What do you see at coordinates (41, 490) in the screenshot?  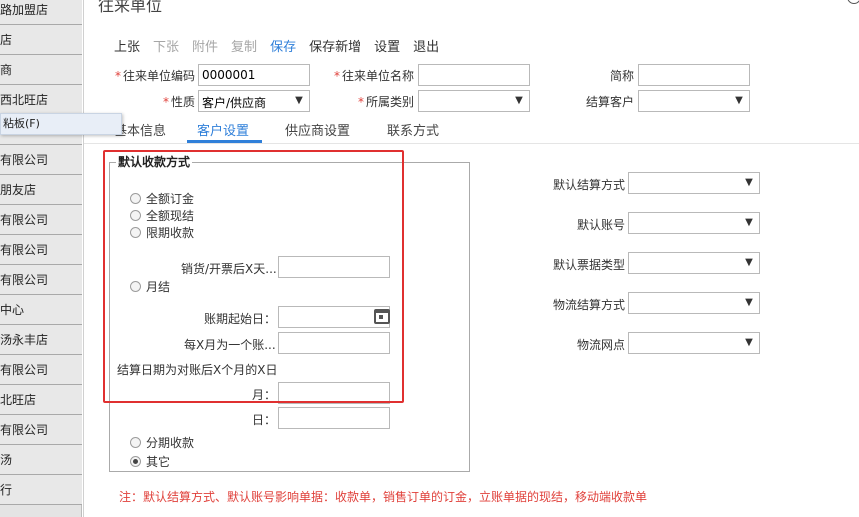 I see `background-list-item: 行` at bounding box center [41, 490].